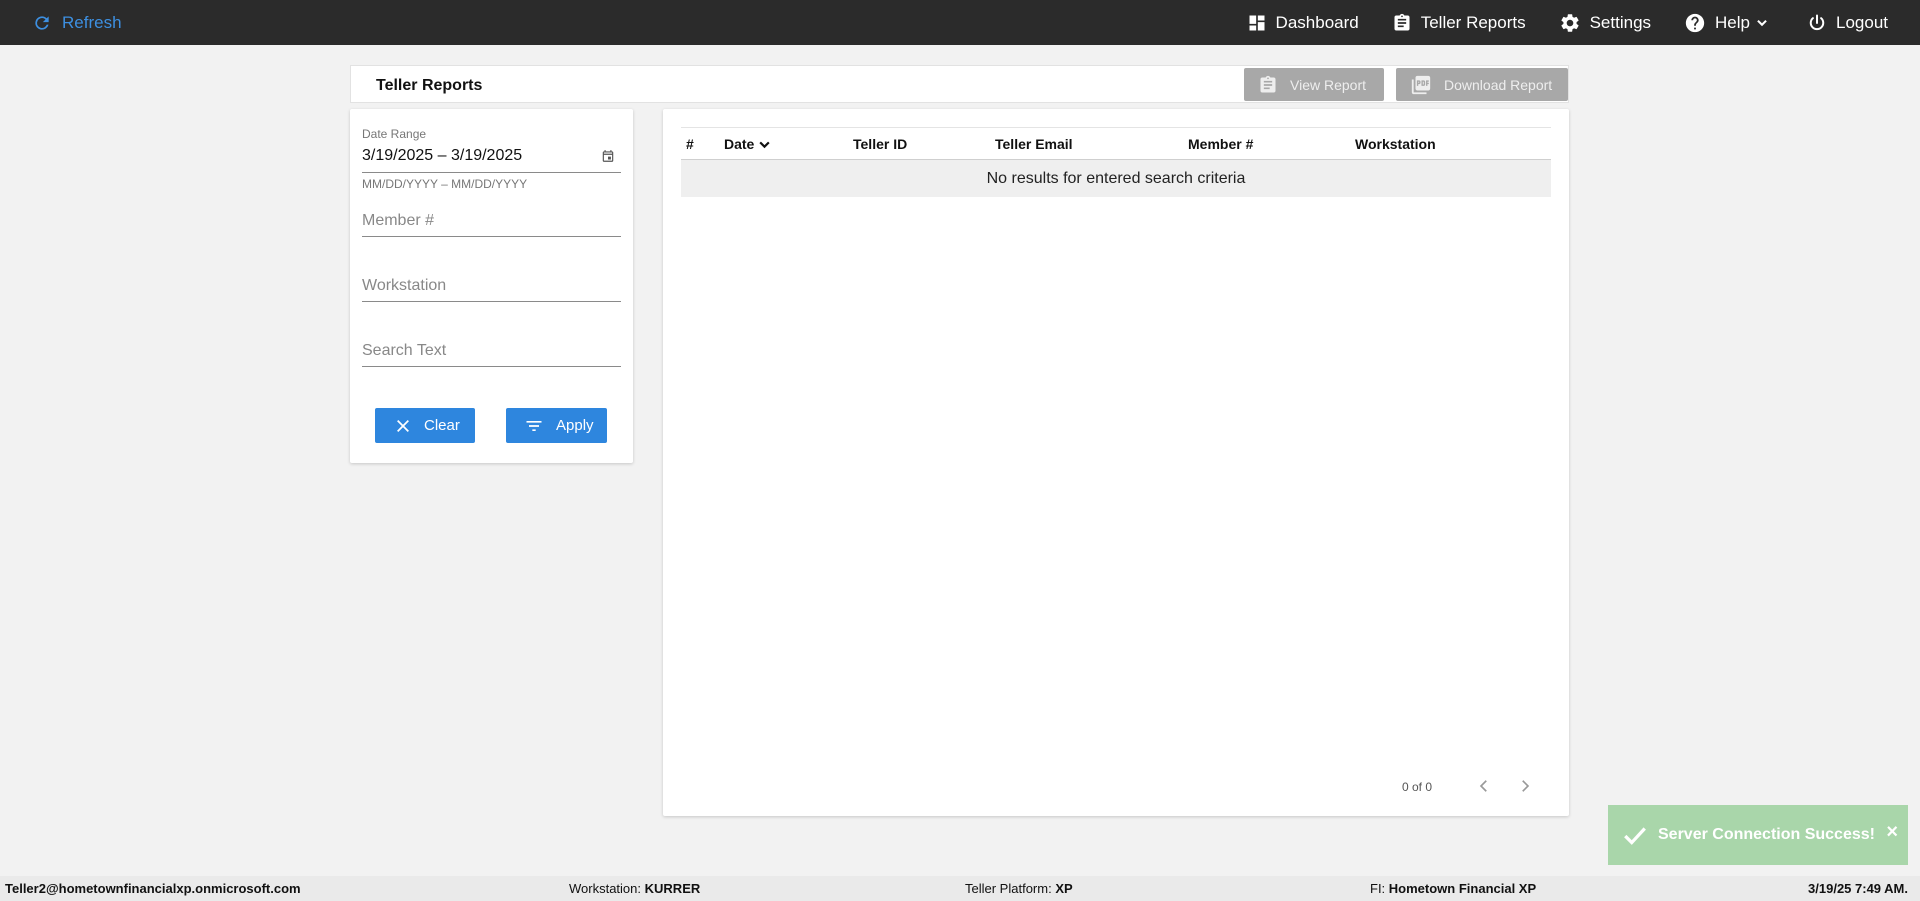 This screenshot has height=901, width=1920. What do you see at coordinates (1620, 22) in the screenshot?
I see `nav-settings-label: Settings` at bounding box center [1620, 22].